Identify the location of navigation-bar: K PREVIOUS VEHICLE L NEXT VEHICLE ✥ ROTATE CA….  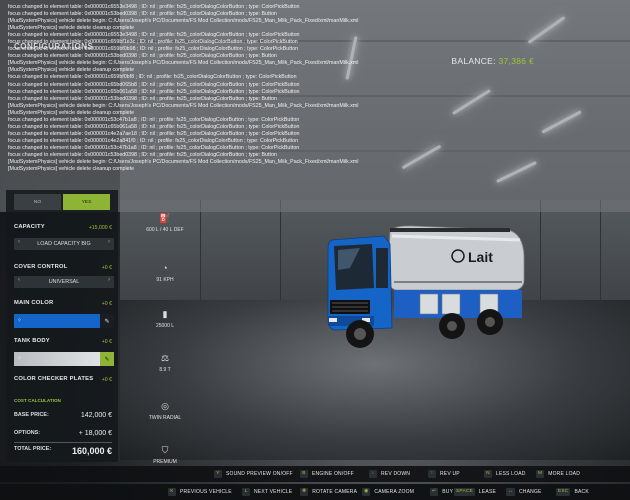
(315, 492).